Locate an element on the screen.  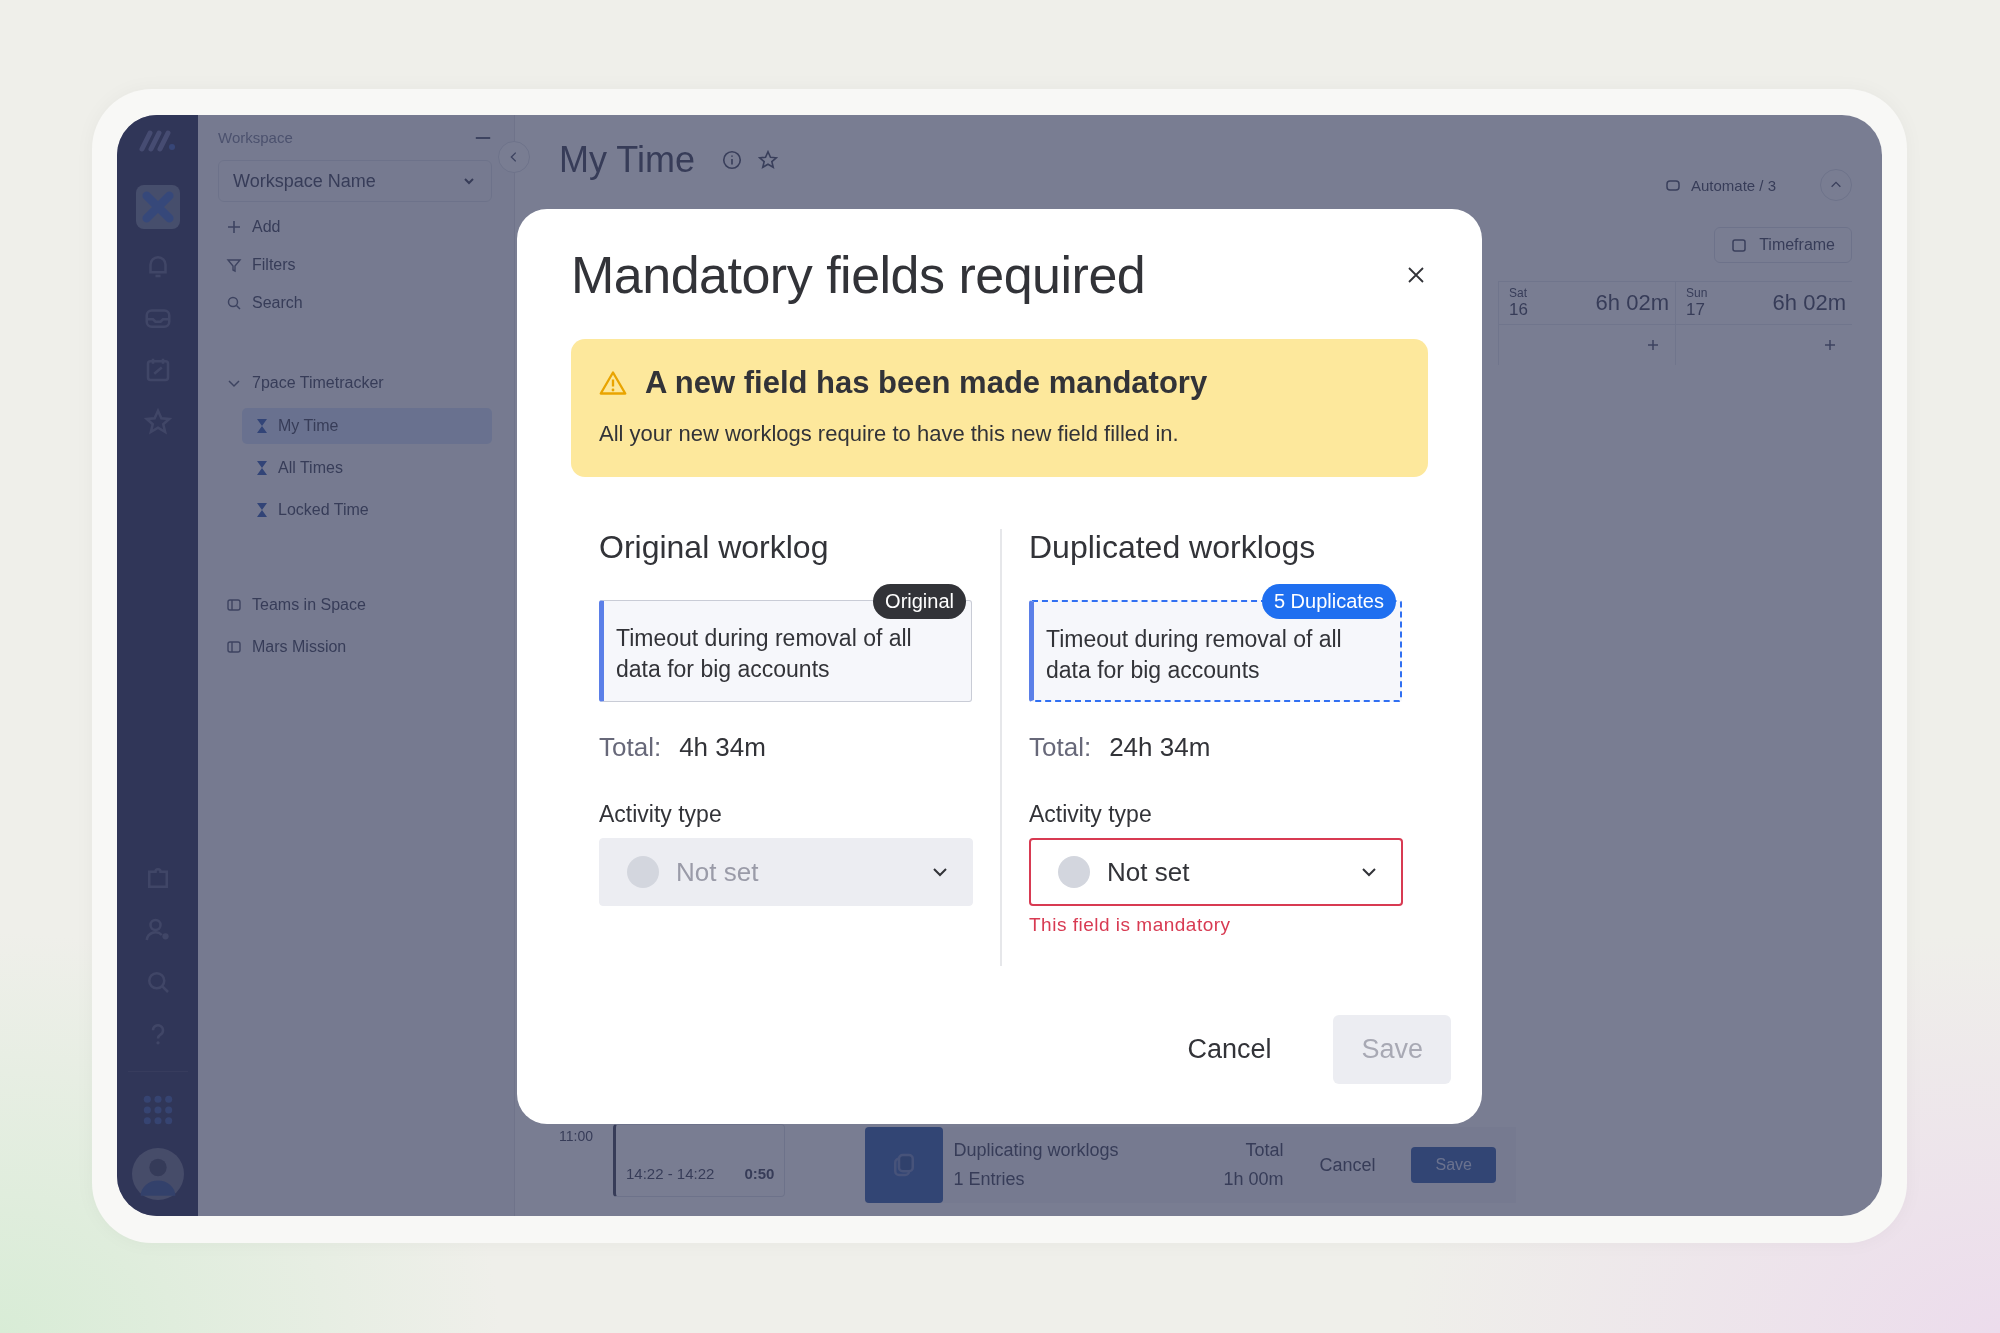
total-label: Total is located at coordinates (1264, 1150).